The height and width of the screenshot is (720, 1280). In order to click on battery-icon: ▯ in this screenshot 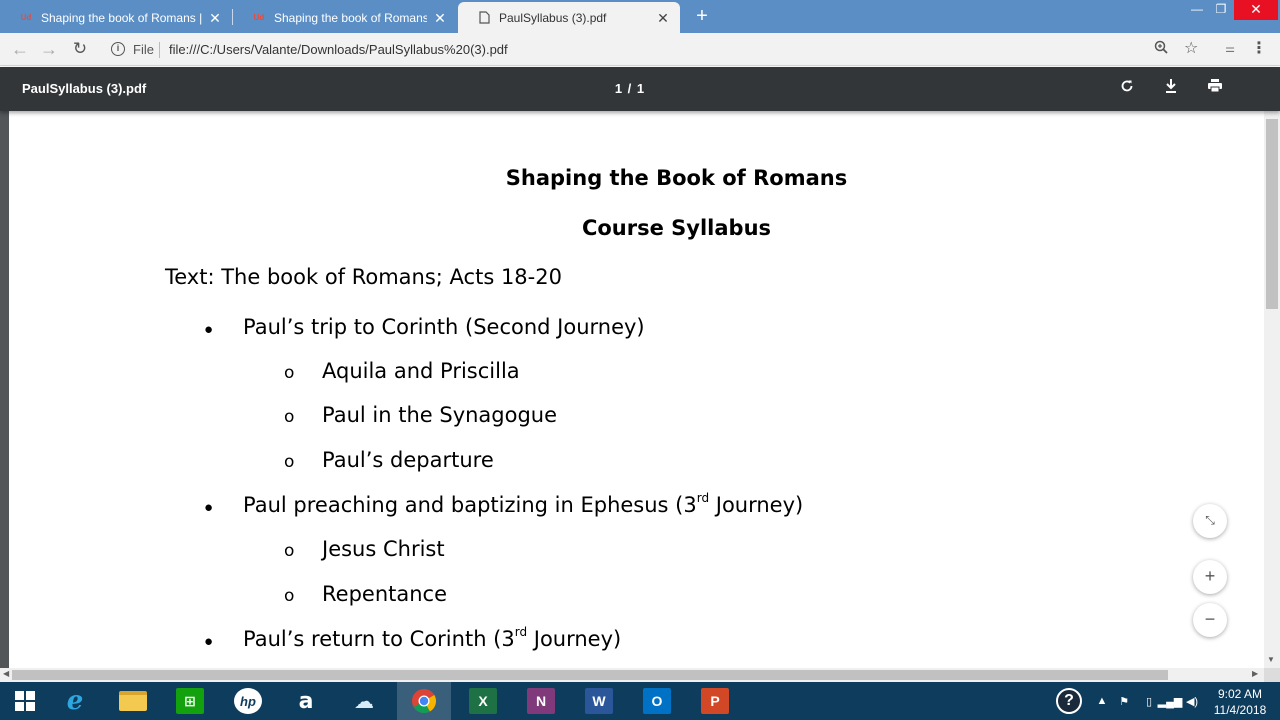, I will do `click(1149, 701)`.